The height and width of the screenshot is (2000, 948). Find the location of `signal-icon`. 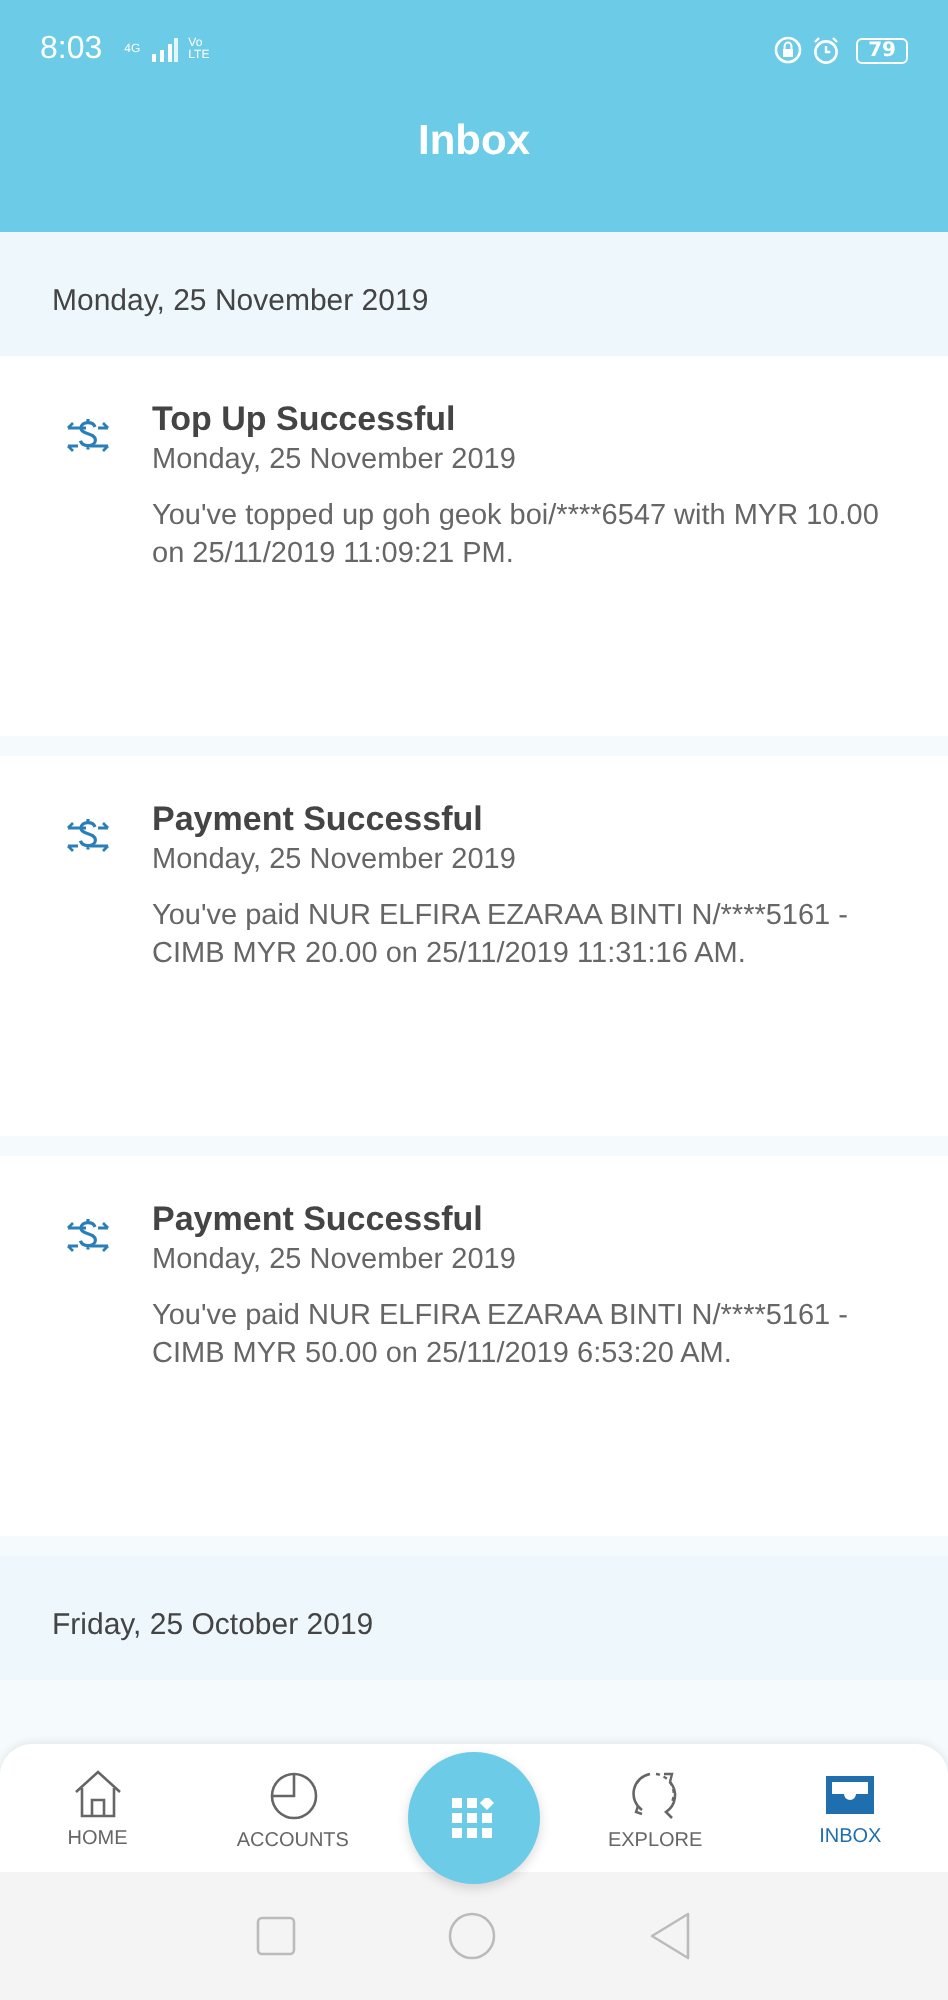

signal-icon is located at coordinates (164, 50).